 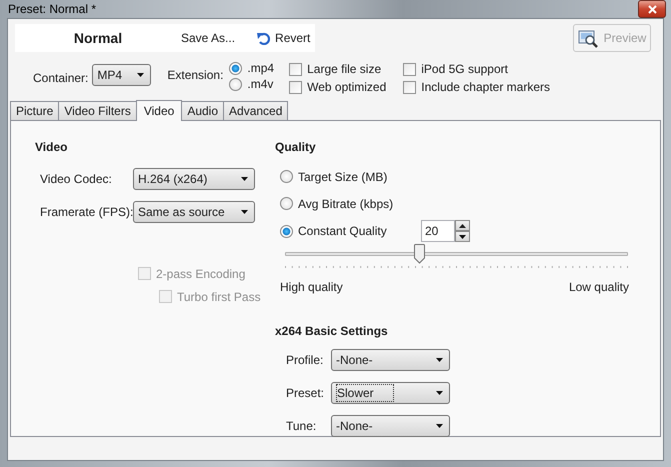 I want to click on spin-down-button, so click(x=462, y=236).